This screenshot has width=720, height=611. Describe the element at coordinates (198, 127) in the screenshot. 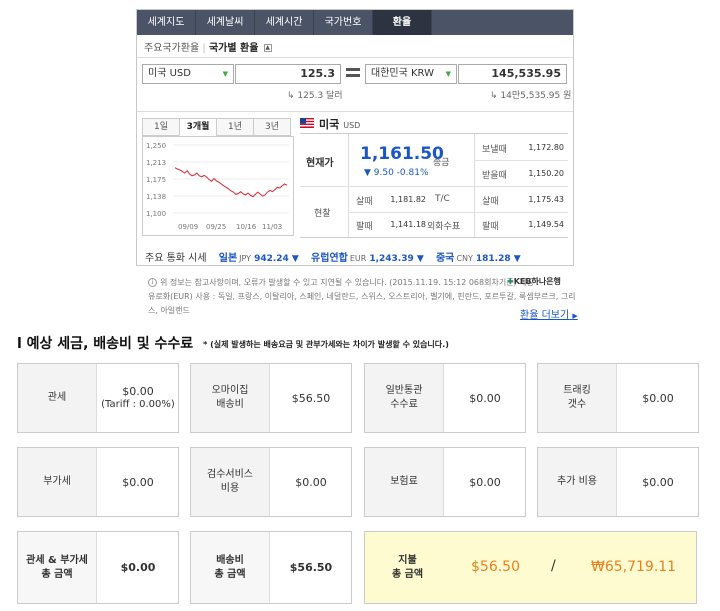

I see `period-tab-3m: 3개월` at that location.